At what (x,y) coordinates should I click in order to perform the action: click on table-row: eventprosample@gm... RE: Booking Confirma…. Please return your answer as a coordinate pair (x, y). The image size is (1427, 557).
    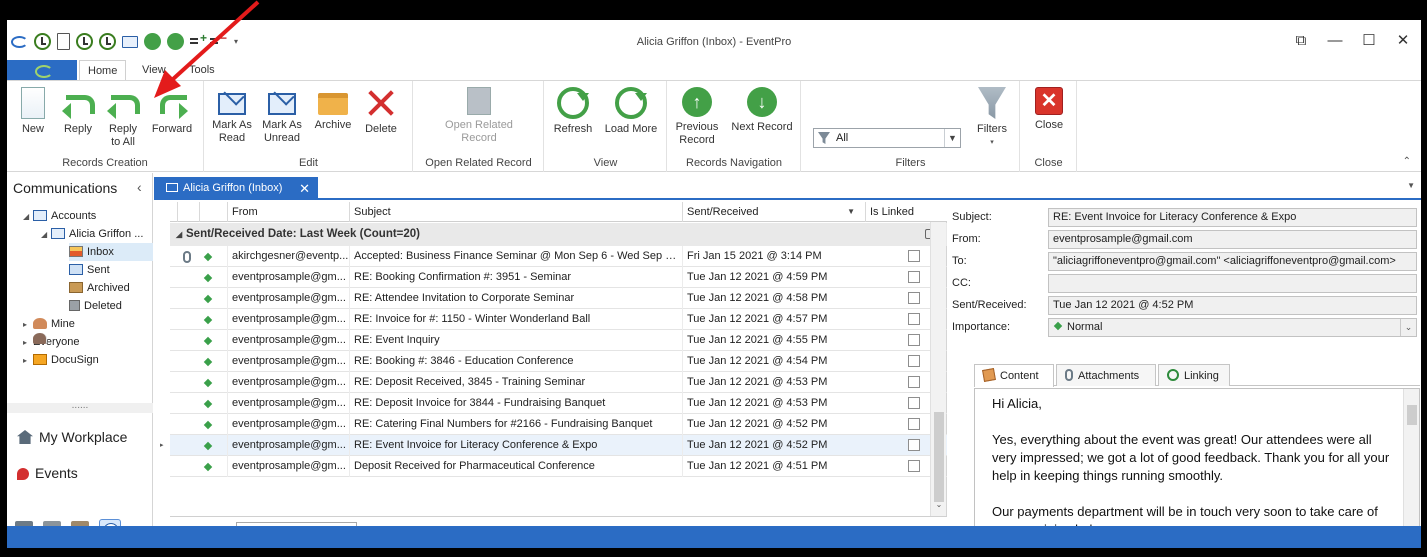
    Looking at the image, I should click on (558, 277).